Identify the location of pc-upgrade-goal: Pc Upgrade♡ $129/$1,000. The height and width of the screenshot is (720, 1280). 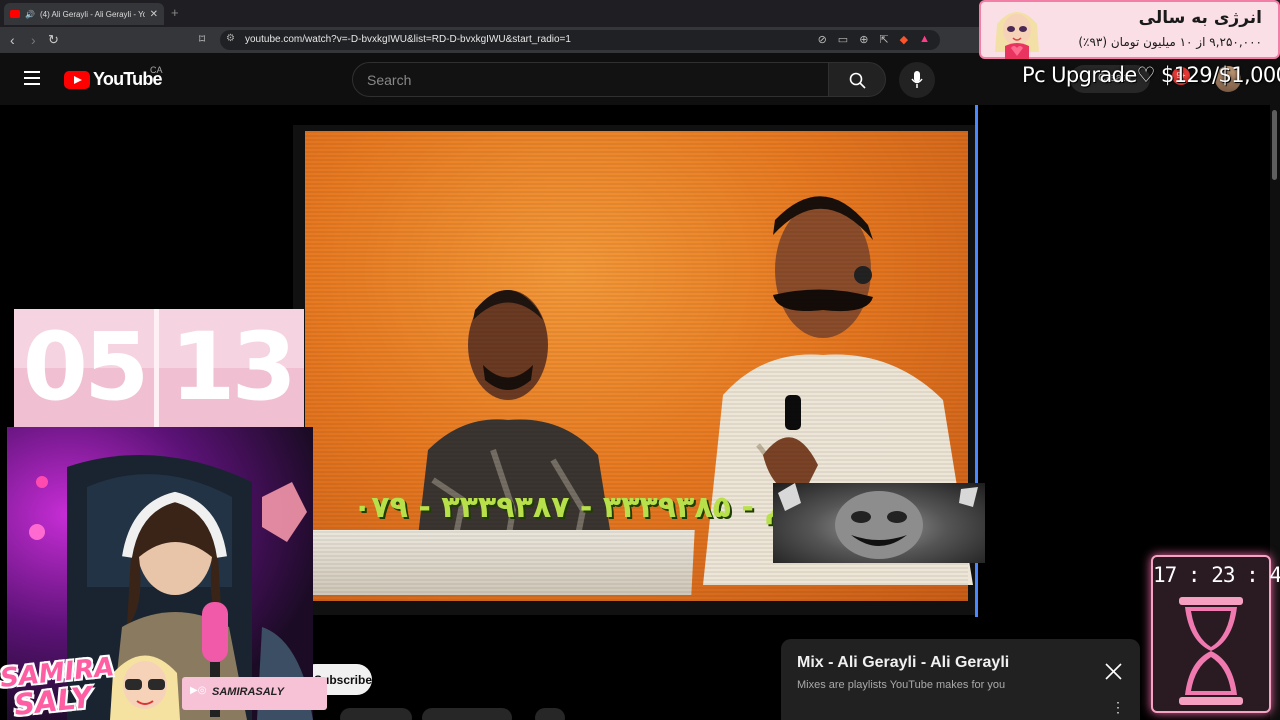
(1151, 75).